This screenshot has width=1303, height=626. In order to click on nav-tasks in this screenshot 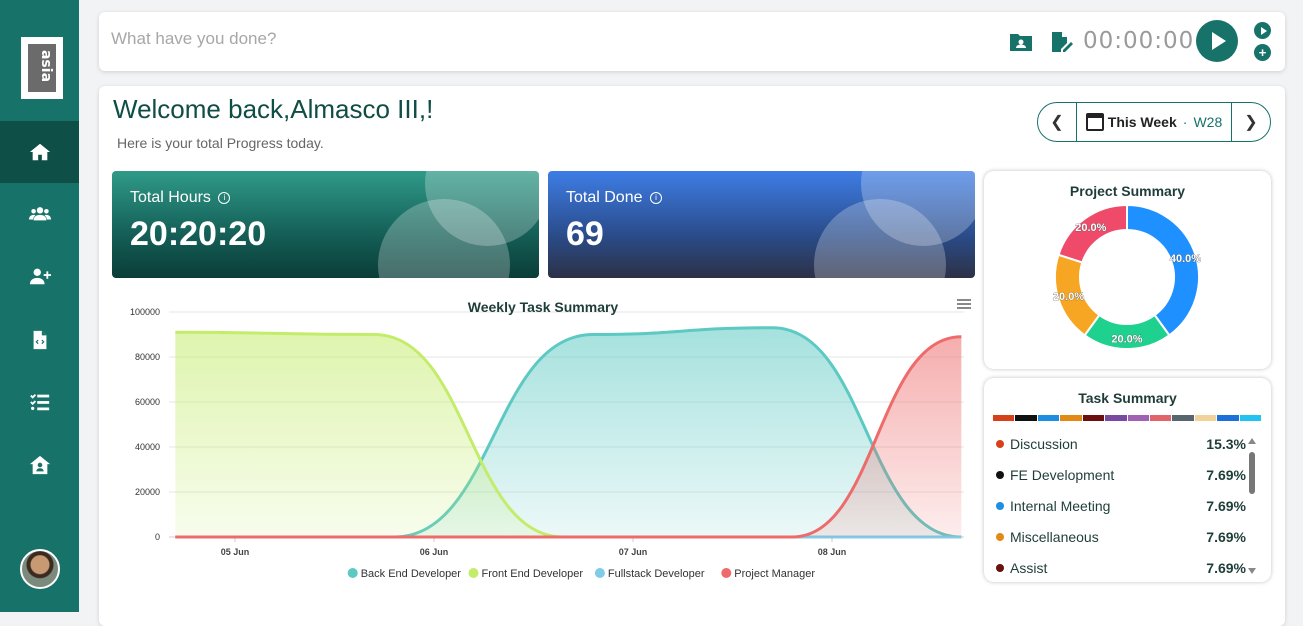, I will do `click(39, 402)`.